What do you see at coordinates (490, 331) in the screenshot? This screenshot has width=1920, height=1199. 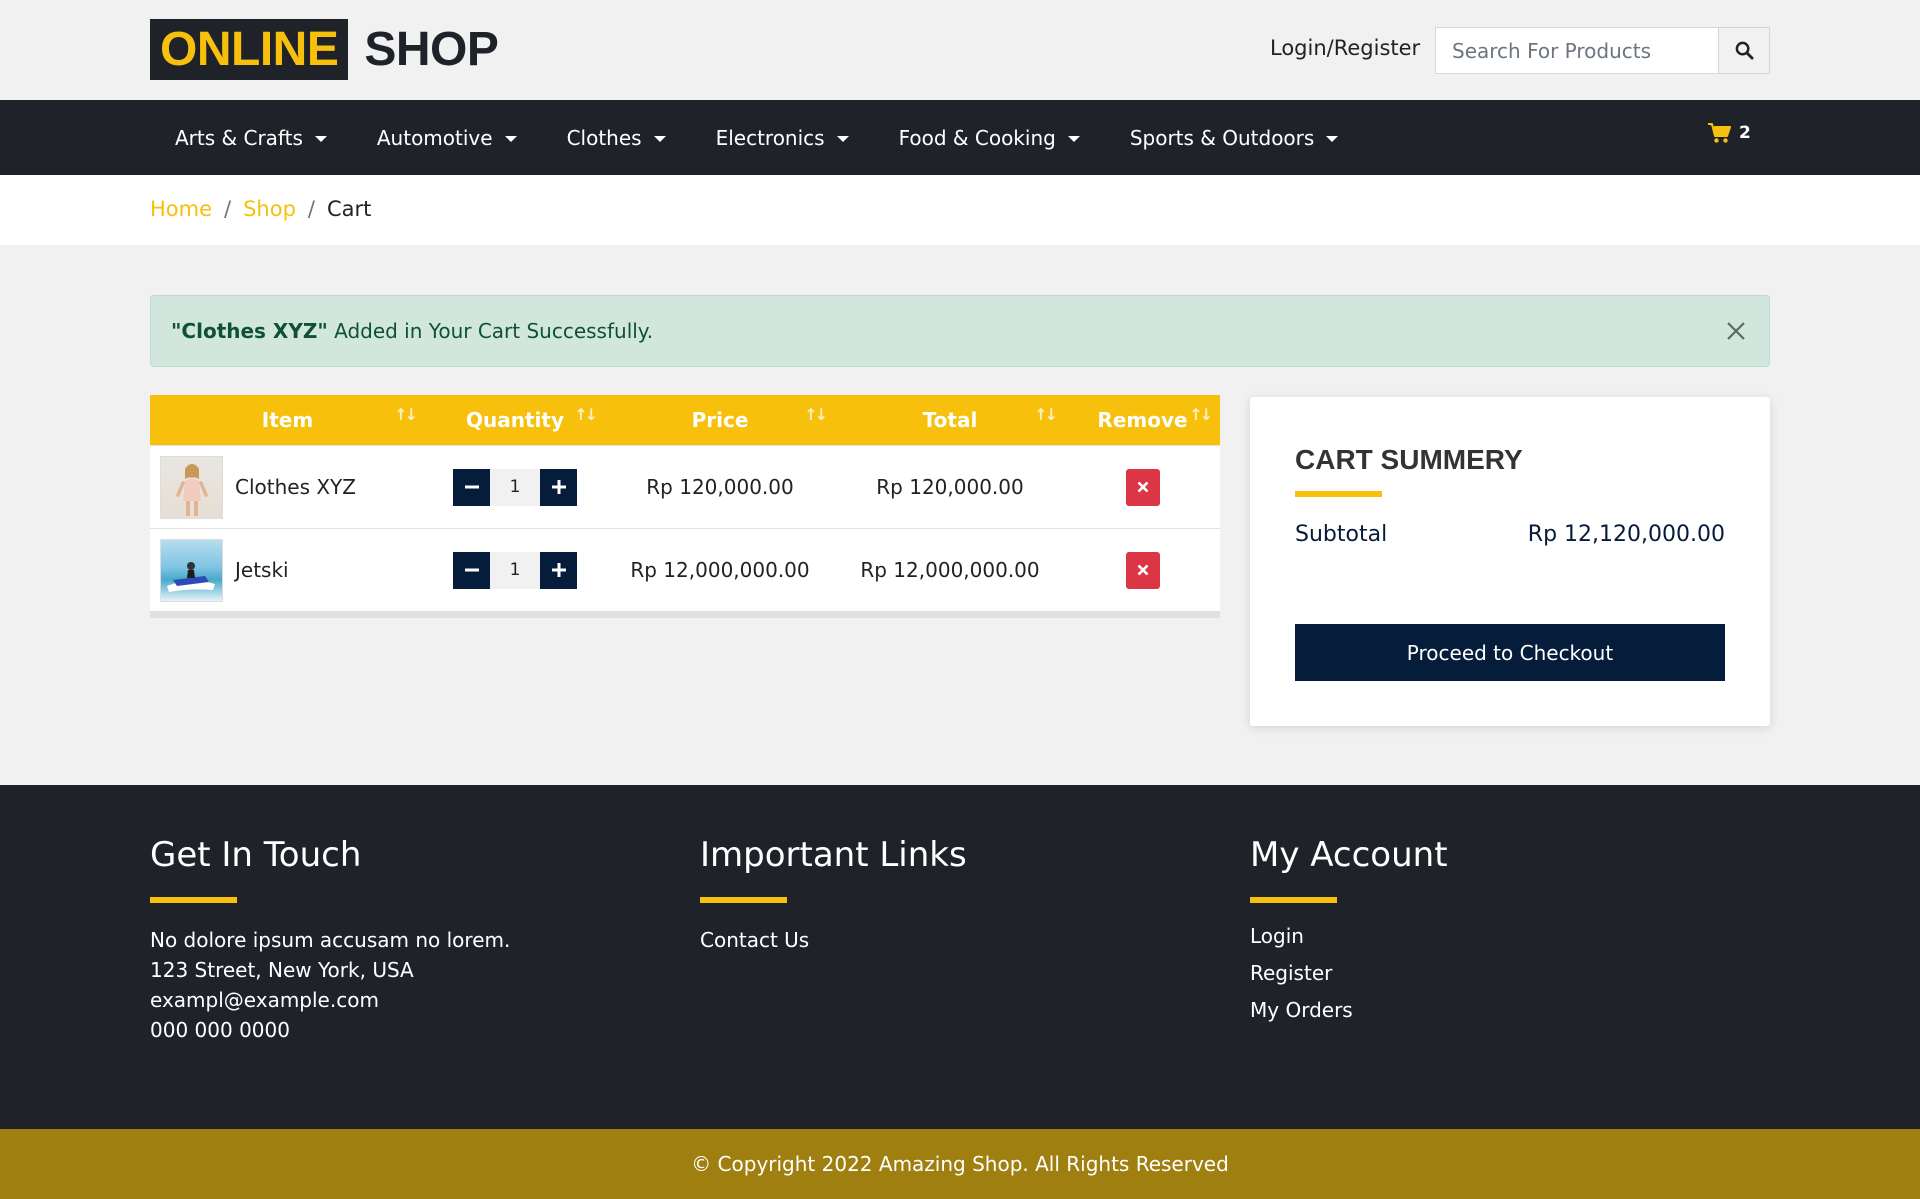 I see `alert-message: Added in Your Cart Successfully.` at bounding box center [490, 331].